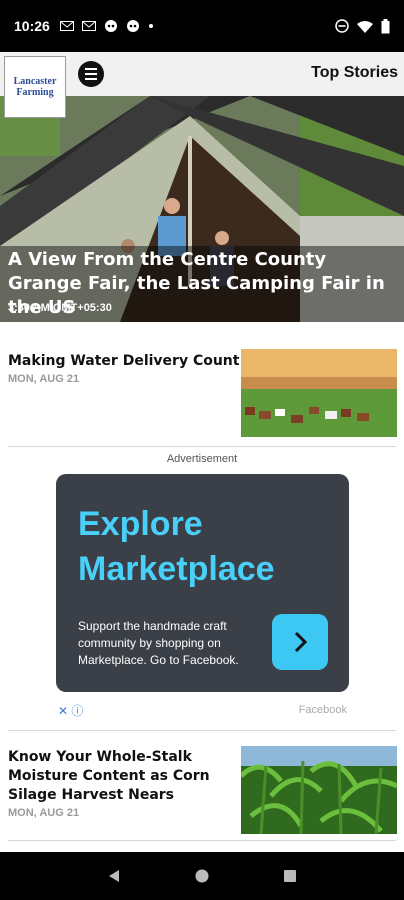 The image size is (404, 900). What do you see at coordinates (140, 524) in the screenshot?
I see `ad-headline-line: Explore` at bounding box center [140, 524].